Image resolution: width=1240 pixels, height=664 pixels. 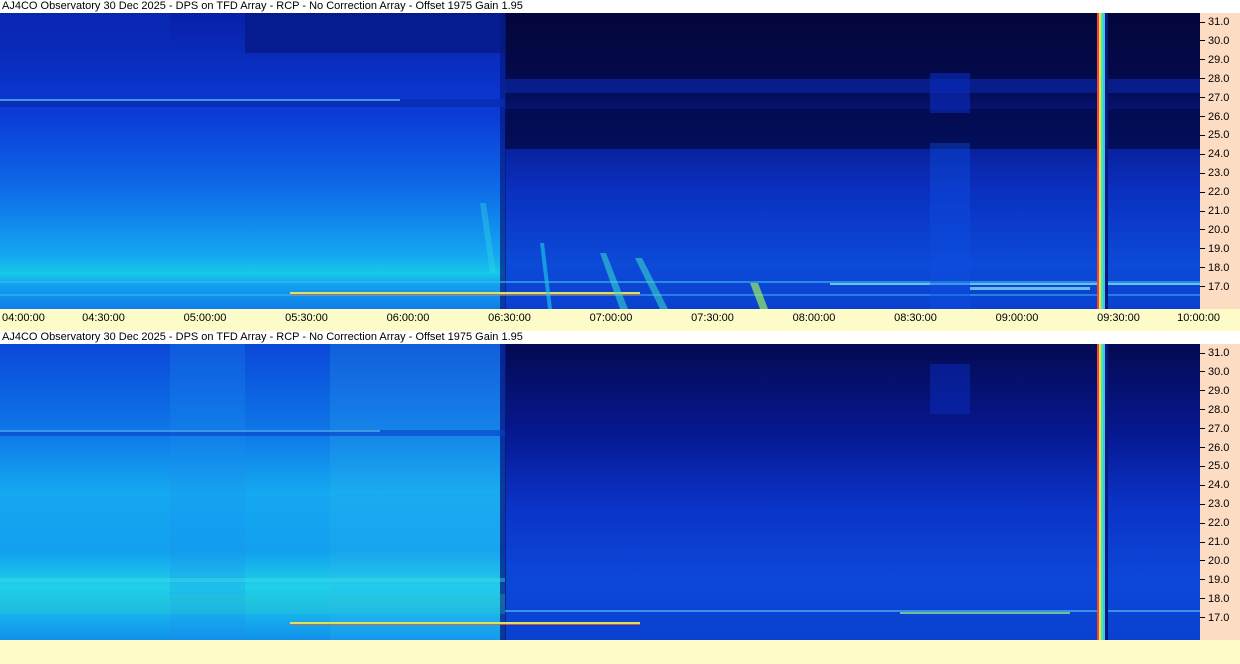 I want to click on x-tick-label: 07:30:00, so click(x=712, y=318).